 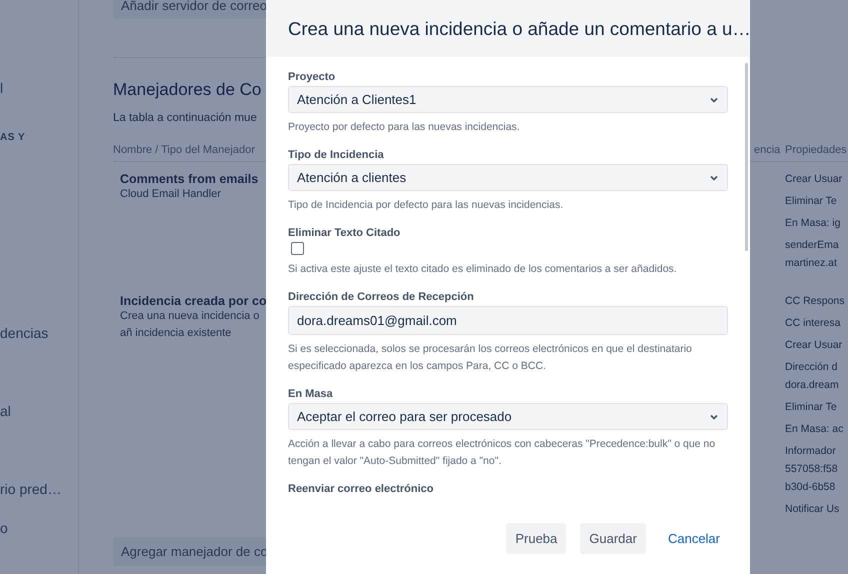 What do you see at coordinates (426, 205) in the screenshot?
I see `help-text: Tipo de Incidencia por defecto para las nuevas incidencias.` at bounding box center [426, 205].